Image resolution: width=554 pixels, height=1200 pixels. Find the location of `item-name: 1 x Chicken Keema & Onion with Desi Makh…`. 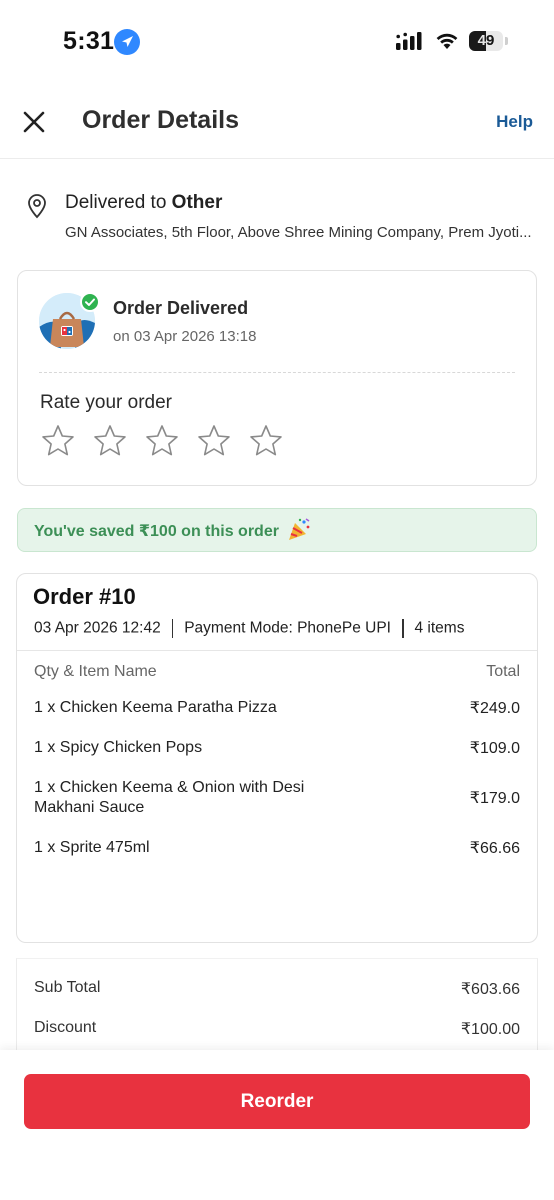

item-name: 1 x Chicken Keema & Onion with Desi Makh… is located at coordinates (169, 797).